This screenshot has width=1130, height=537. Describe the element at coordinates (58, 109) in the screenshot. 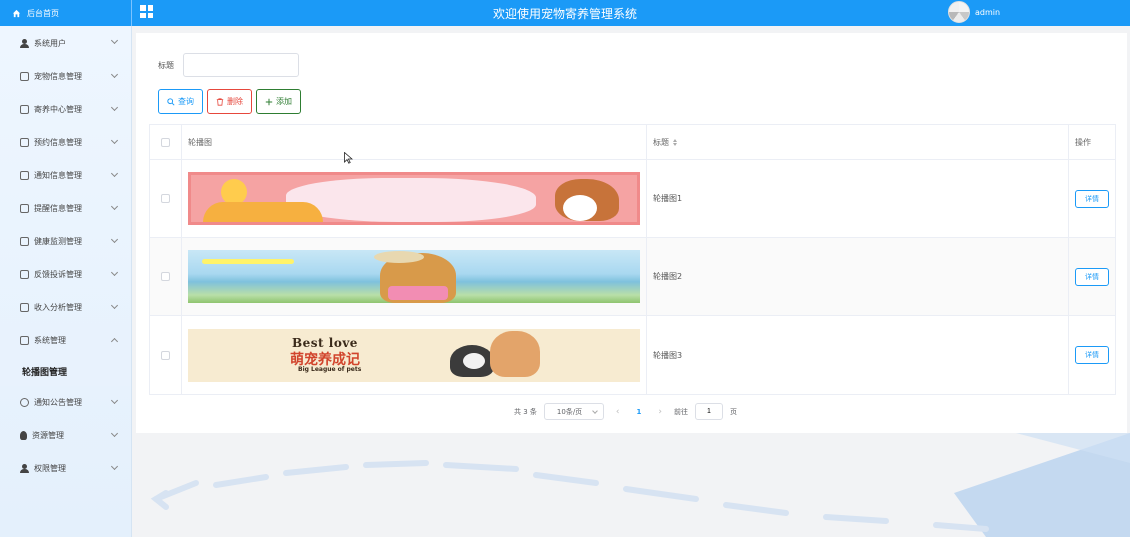

I see `sidebar-item-label: 寄养中心管理` at that location.